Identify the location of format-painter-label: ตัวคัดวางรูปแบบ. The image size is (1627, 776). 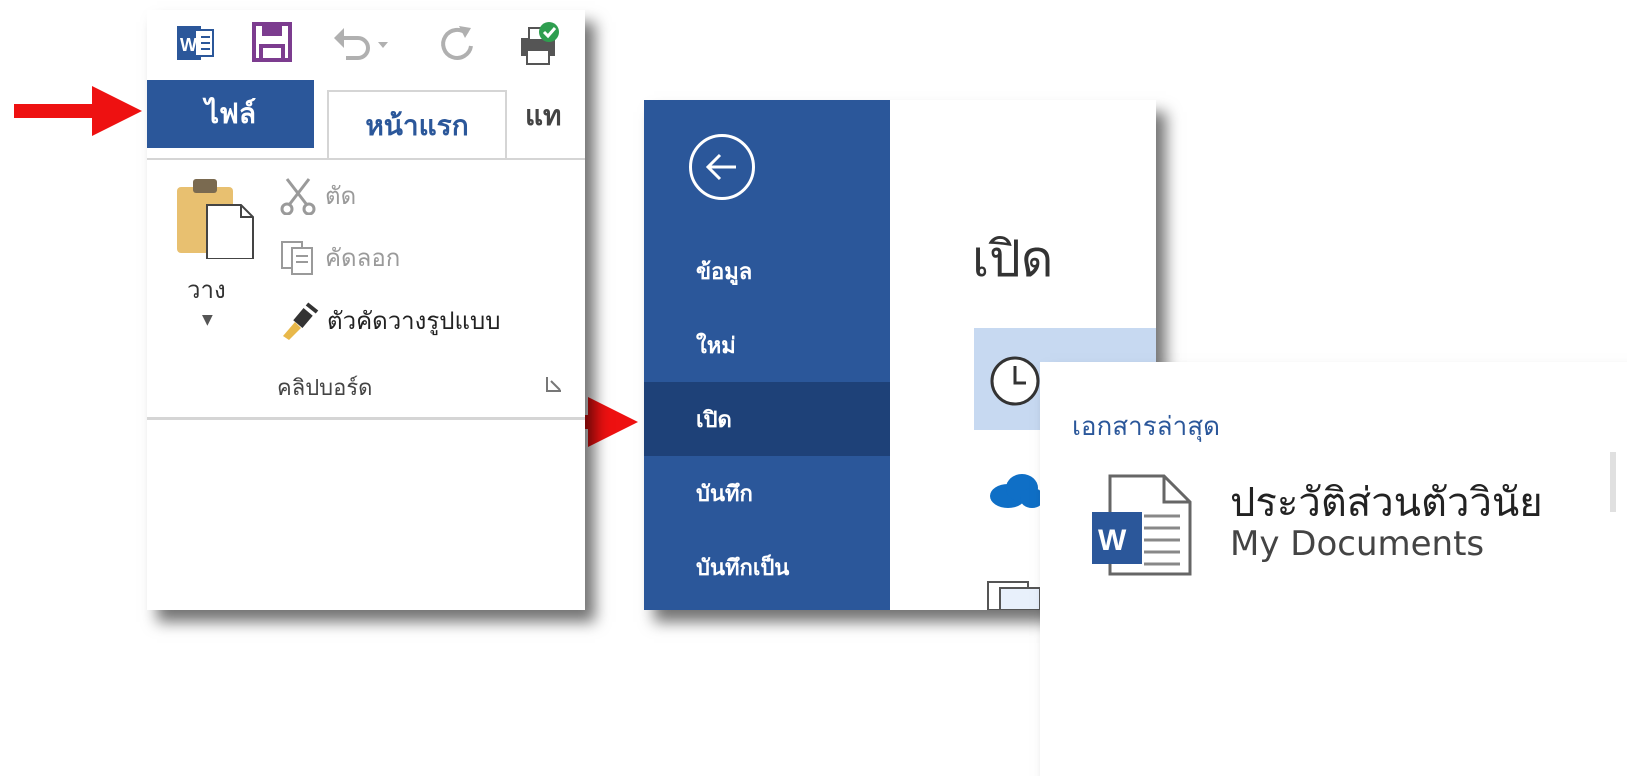
(414, 320).